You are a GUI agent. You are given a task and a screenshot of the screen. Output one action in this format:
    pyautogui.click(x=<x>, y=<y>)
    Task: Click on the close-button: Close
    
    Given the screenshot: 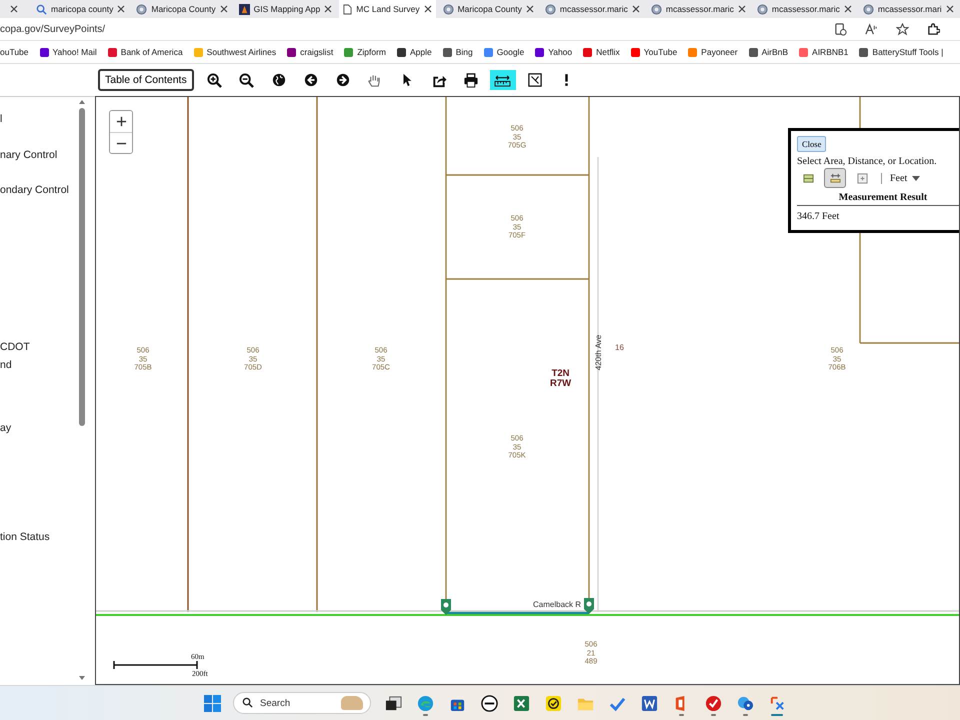 What is the action you would take?
    pyautogui.click(x=811, y=144)
    